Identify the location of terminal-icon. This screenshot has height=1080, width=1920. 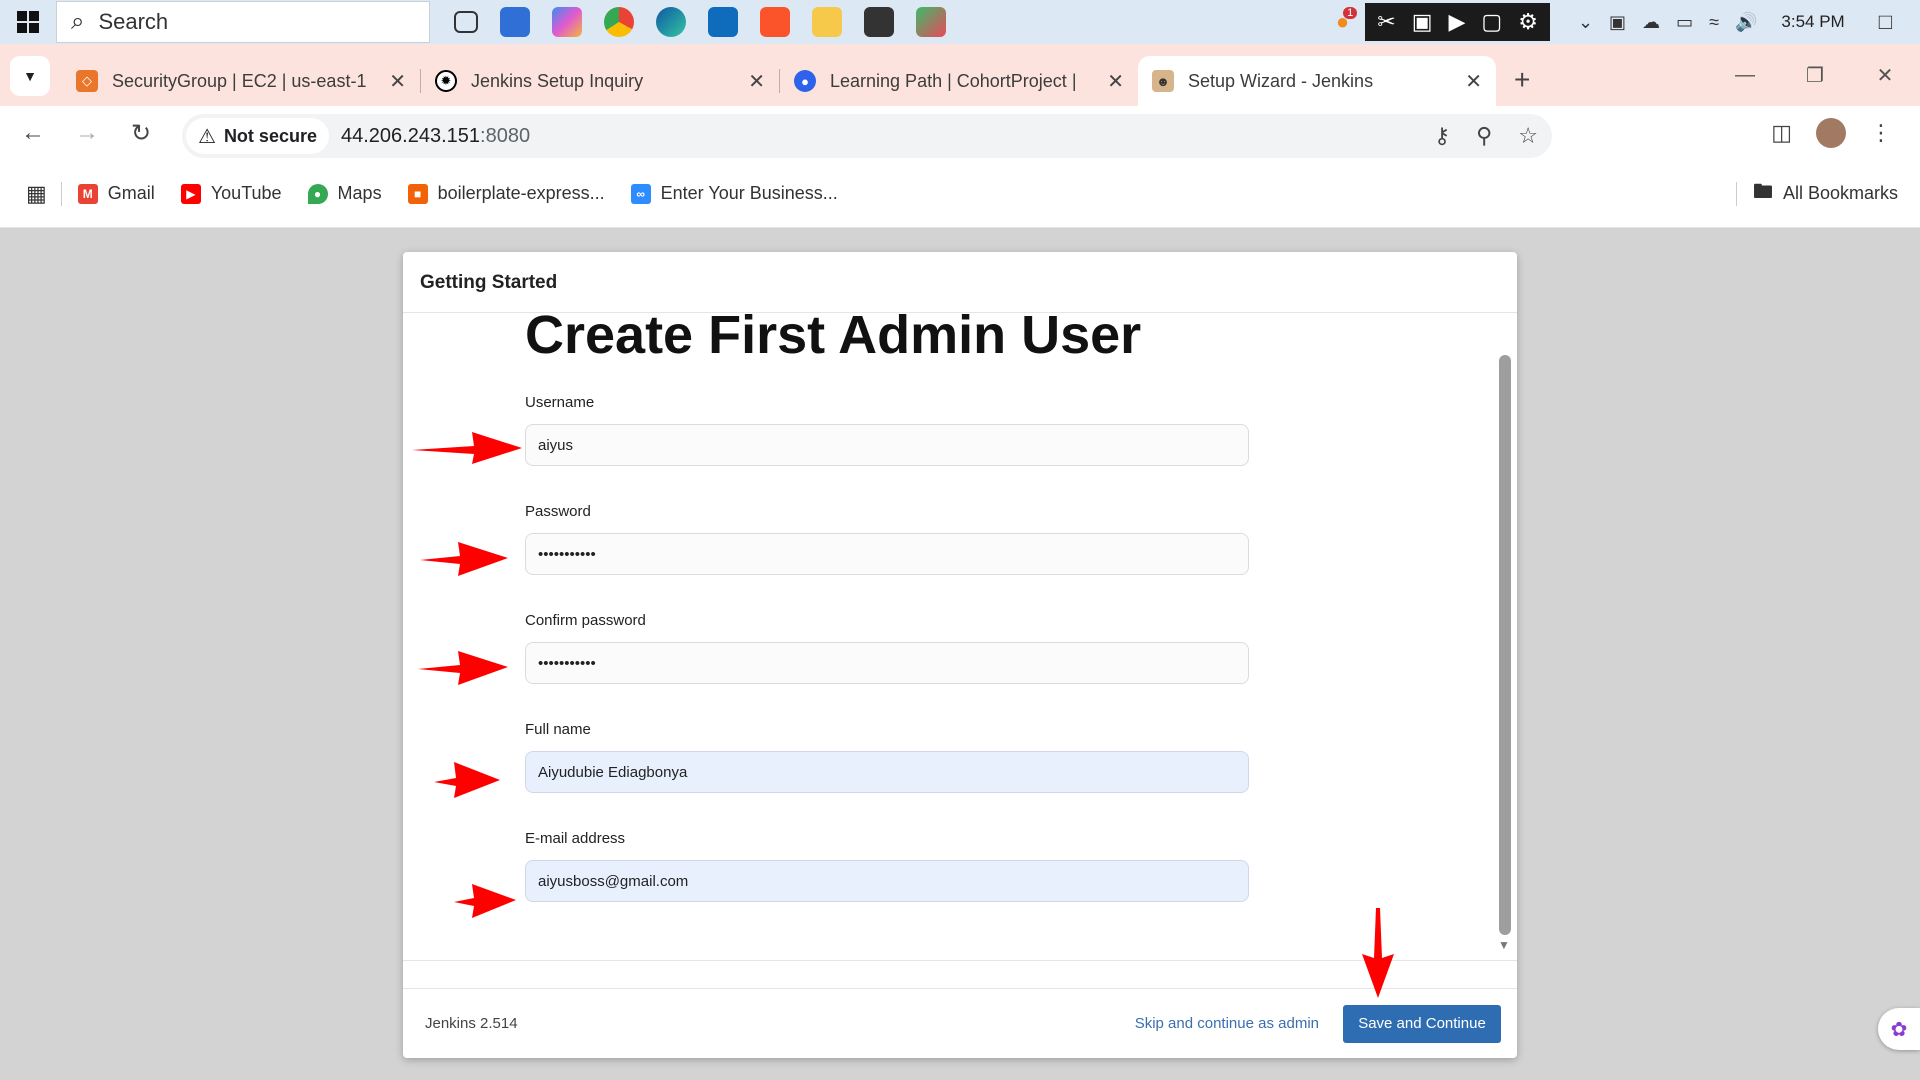
(879, 22).